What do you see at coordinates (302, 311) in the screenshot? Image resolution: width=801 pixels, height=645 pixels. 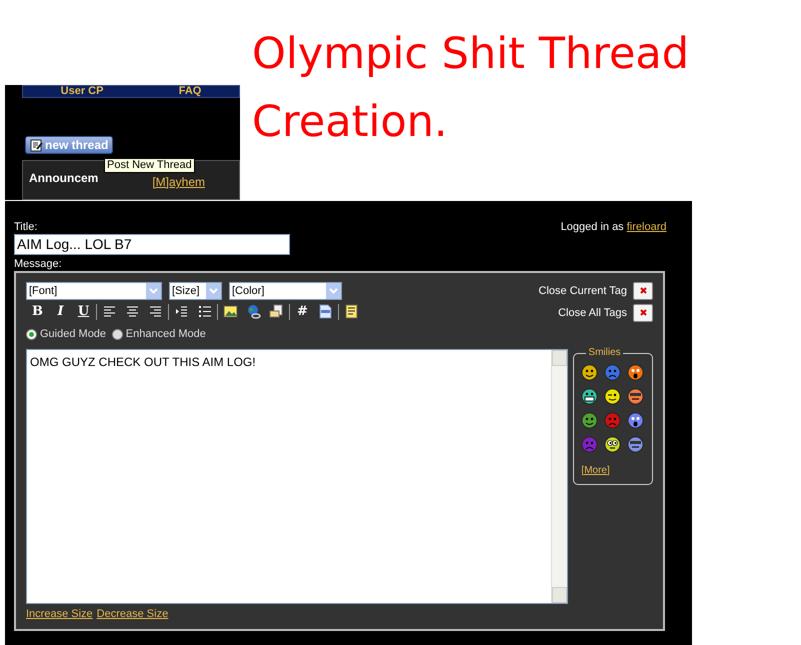 I see `format-button: #` at bounding box center [302, 311].